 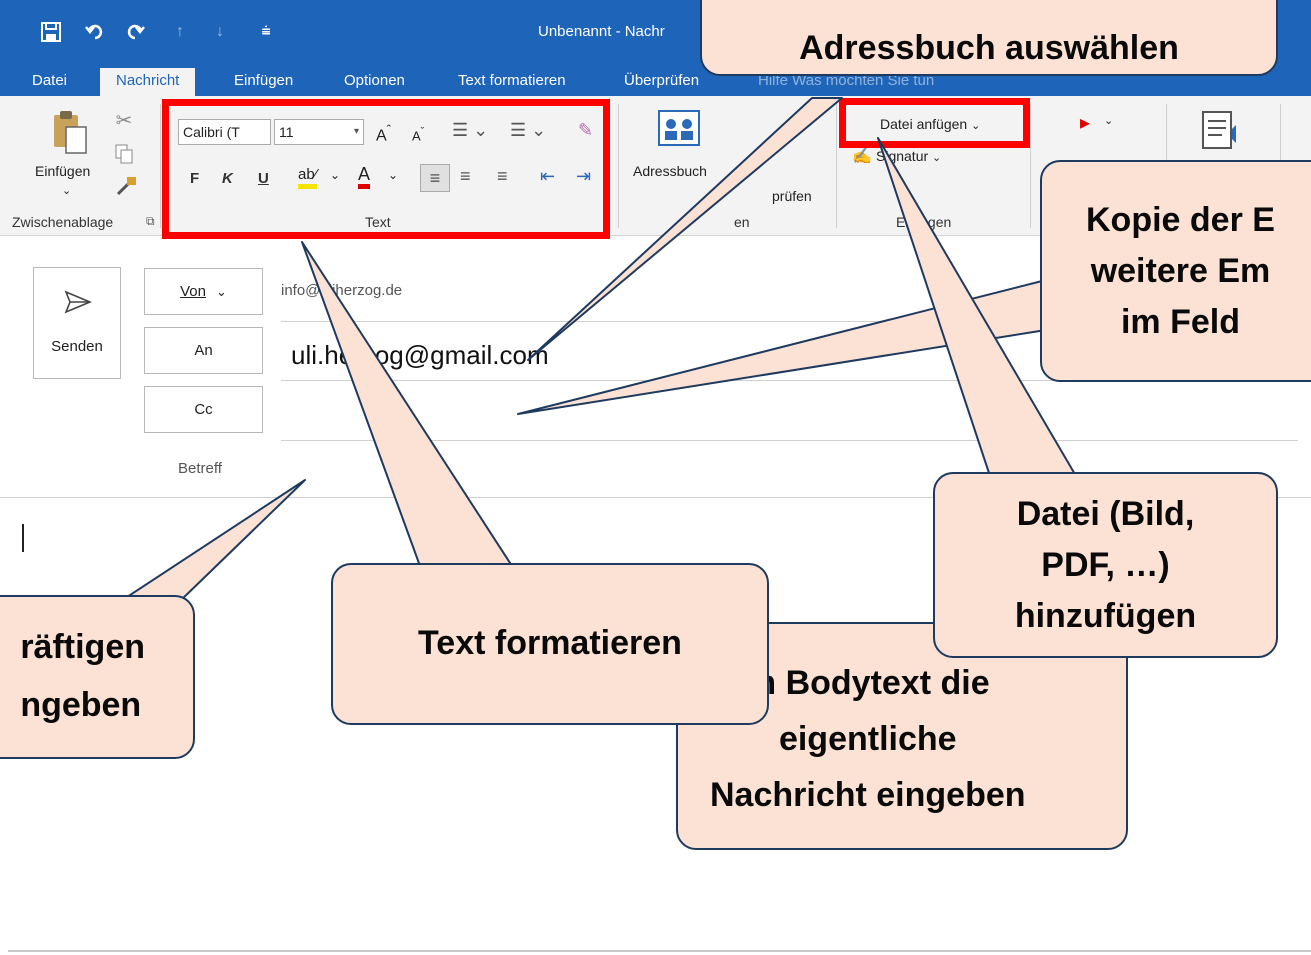 What do you see at coordinates (342, 290) in the screenshot?
I see `from-value: info@uliherzog.de` at bounding box center [342, 290].